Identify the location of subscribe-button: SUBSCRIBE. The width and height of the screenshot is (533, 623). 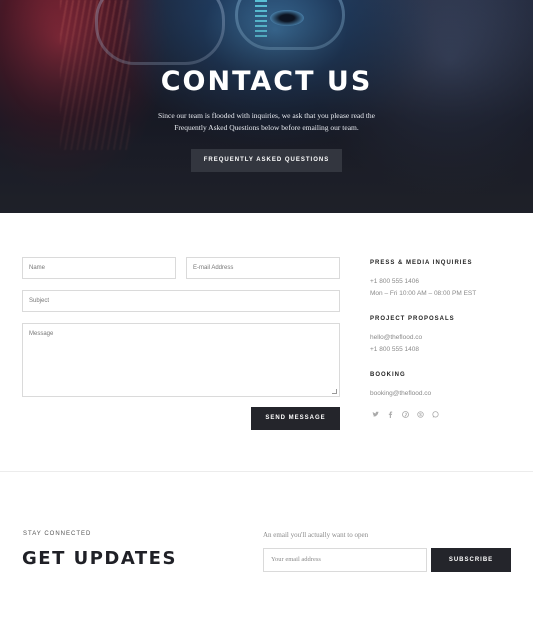
(471, 560).